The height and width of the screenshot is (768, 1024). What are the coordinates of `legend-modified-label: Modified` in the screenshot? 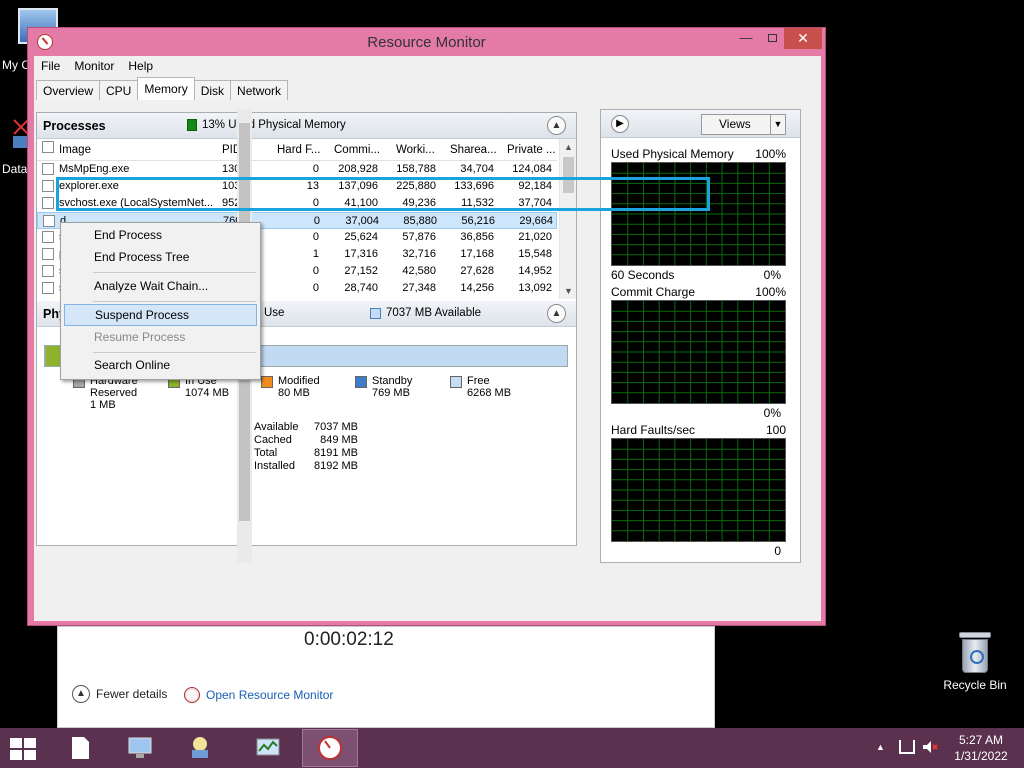 It's located at (299, 381).